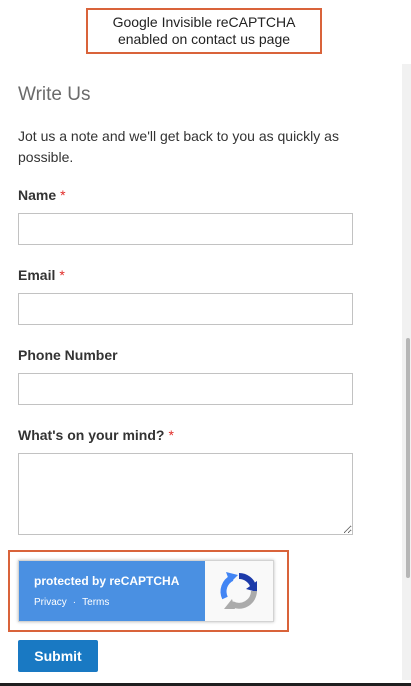 The width and height of the screenshot is (411, 686). Describe the element at coordinates (204, 39) in the screenshot. I see `annotation-line-2: enabled on contact us page` at that location.